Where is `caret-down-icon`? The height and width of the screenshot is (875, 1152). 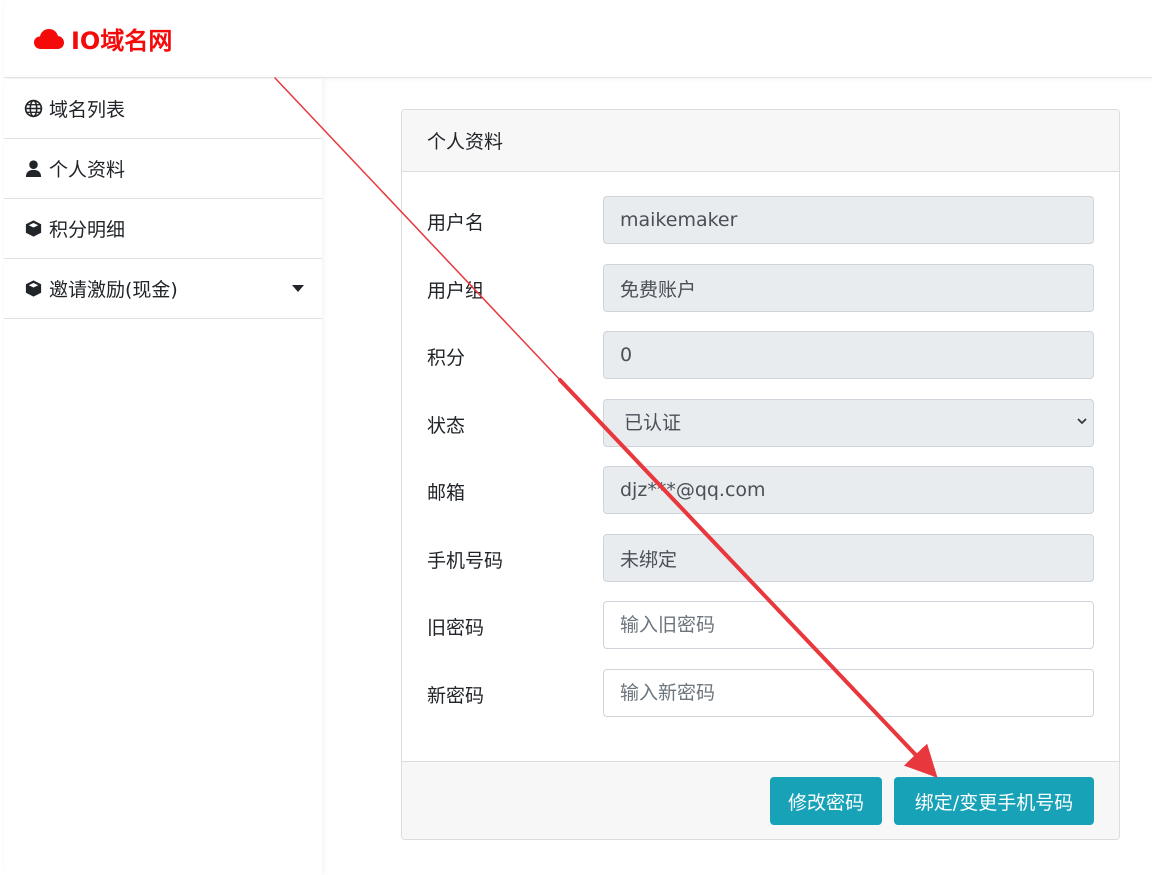
caret-down-icon is located at coordinates (298, 288).